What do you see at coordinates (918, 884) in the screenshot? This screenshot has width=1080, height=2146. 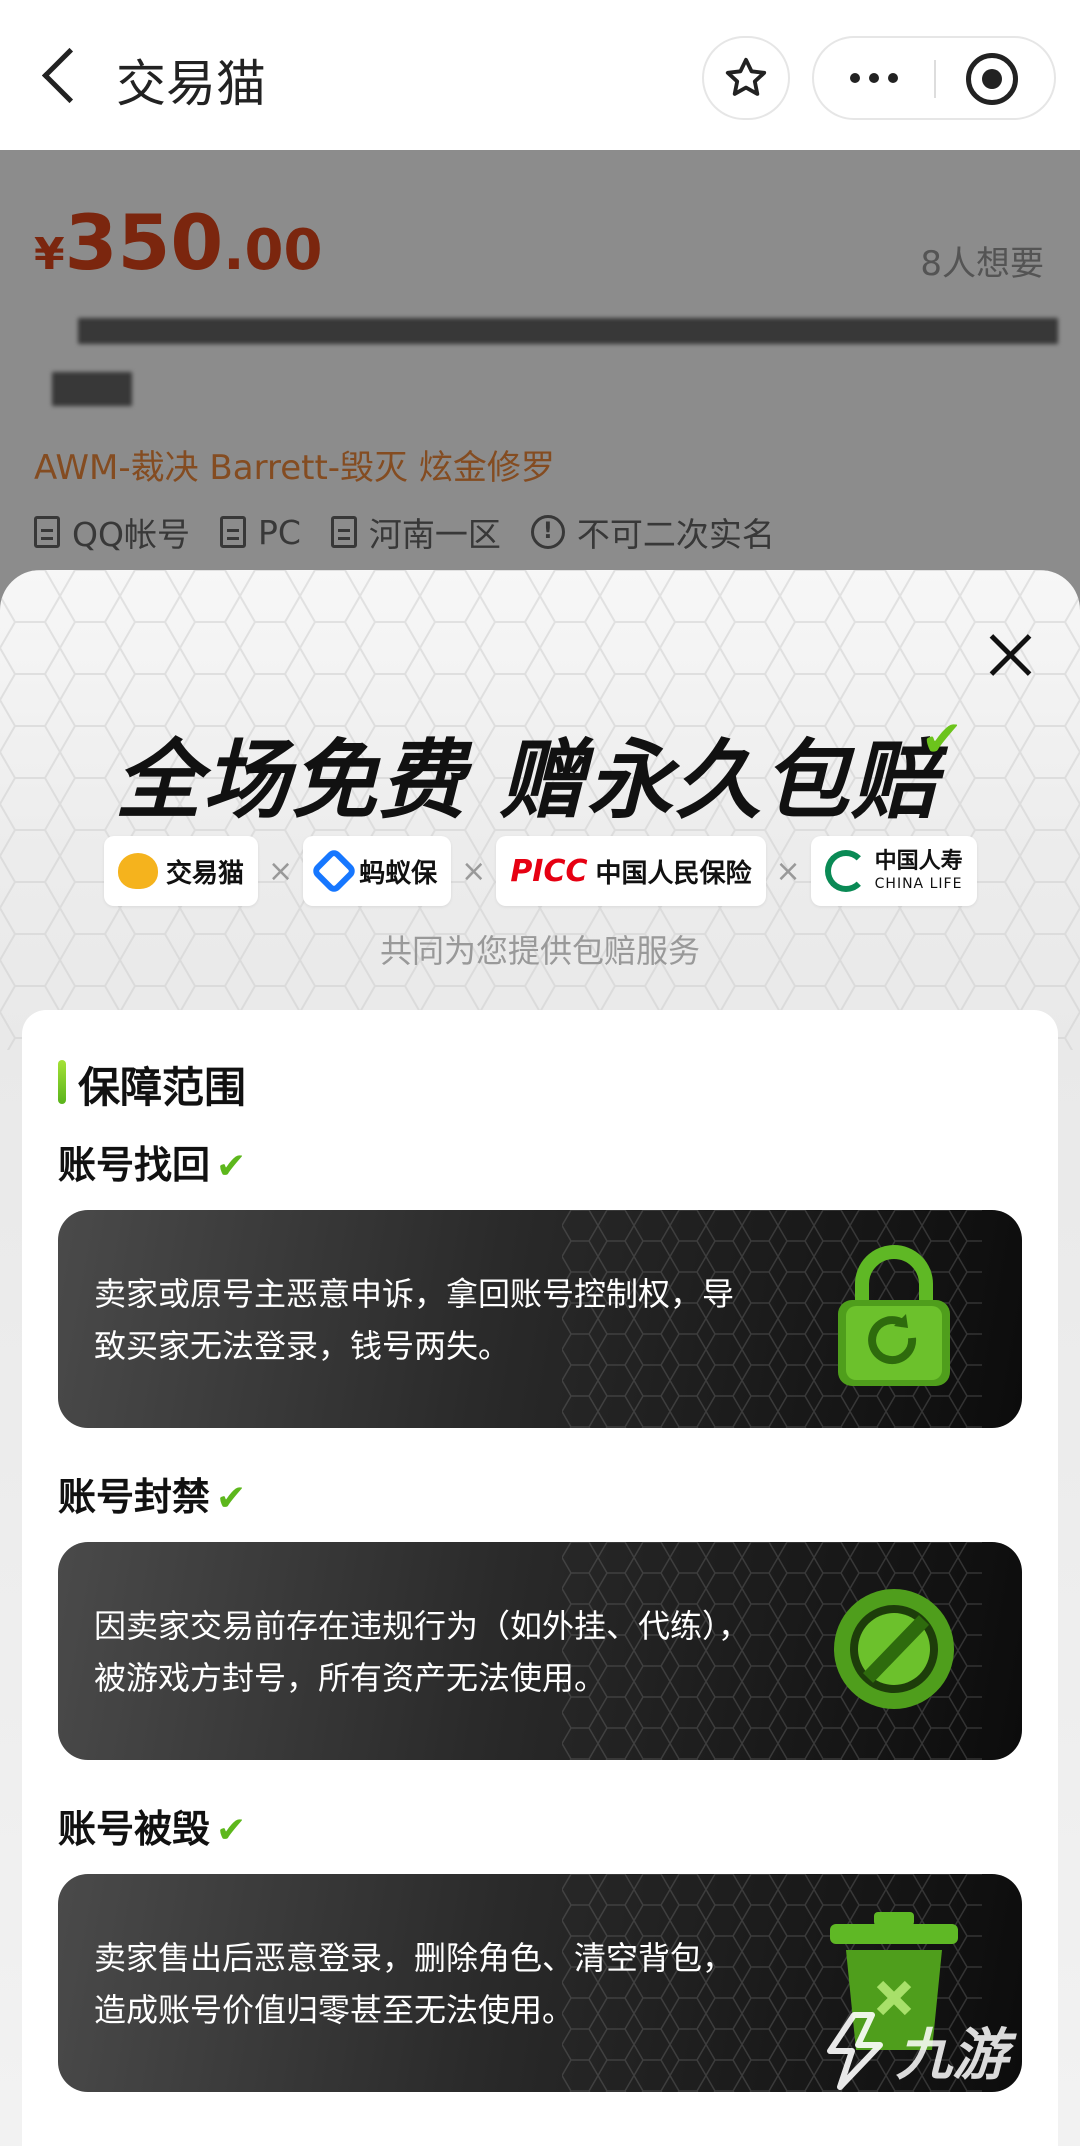 I see `partner-subname: CHINA LIFE` at bounding box center [918, 884].